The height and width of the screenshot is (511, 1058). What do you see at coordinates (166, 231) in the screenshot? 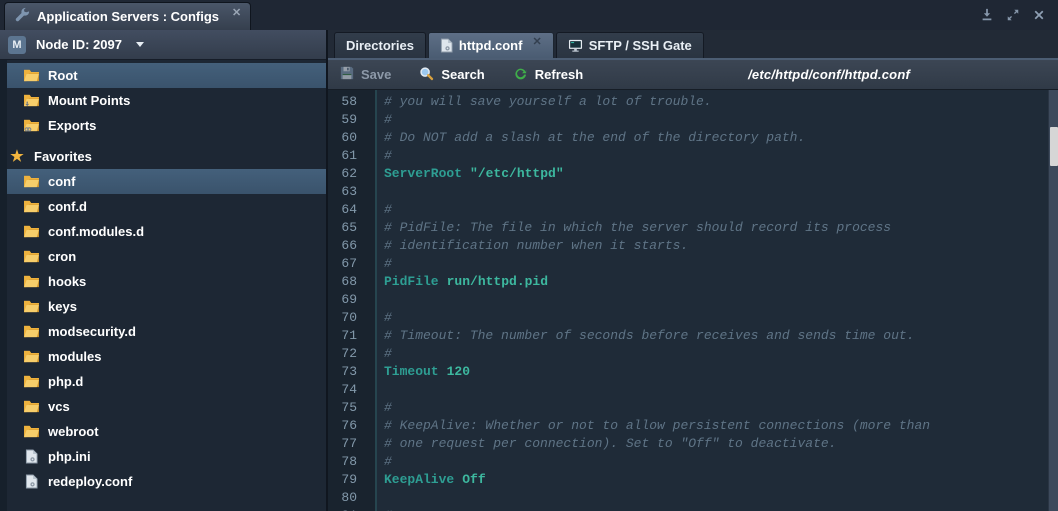
I see `tree-item-conf-modules-d: conf.modules.d` at bounding box center [166, 231].